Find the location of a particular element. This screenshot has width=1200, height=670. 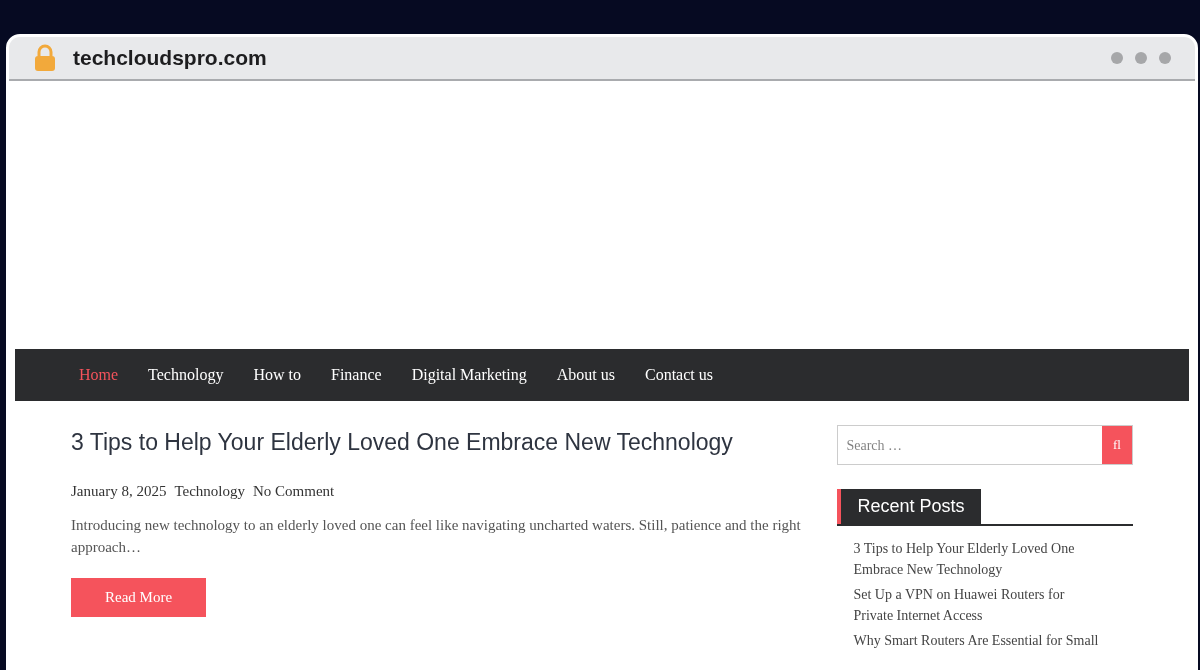

recent-post-link: Set Up a VPN on Huawei Routers for Private Internet Access is located at coordinates (977, 605).